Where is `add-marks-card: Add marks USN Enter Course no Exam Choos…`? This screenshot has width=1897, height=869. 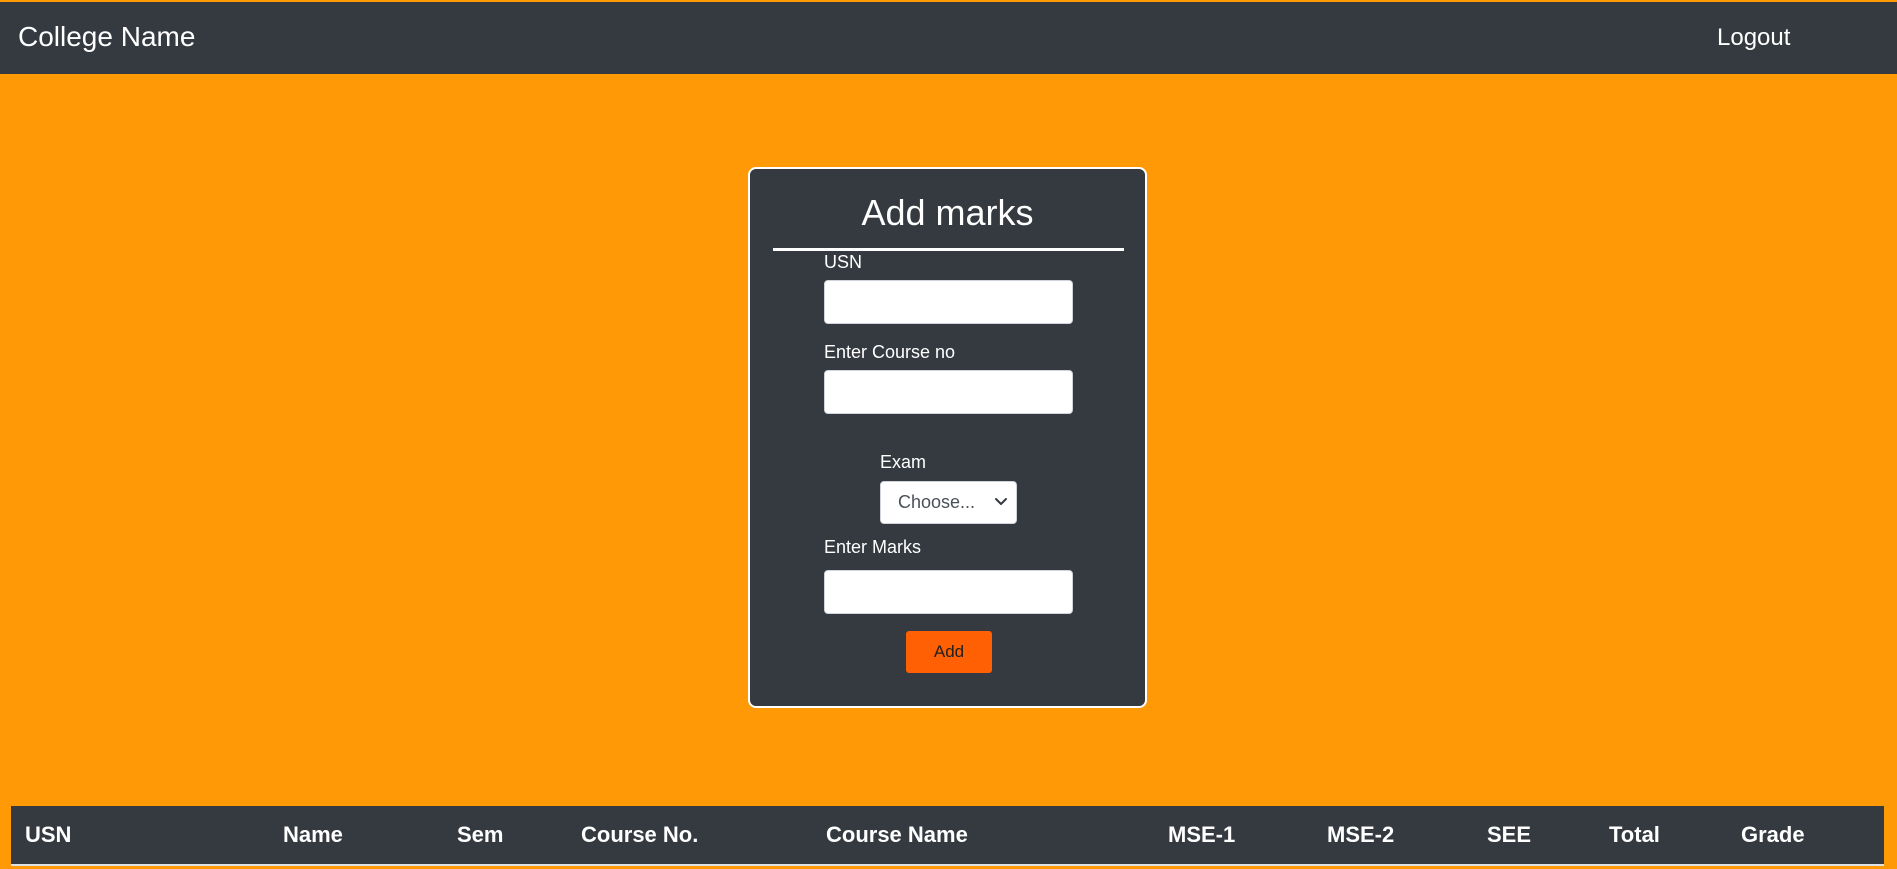
add-marks-card: Add marks USN Enter Course no Exam Choos… is located at coordinates (947, 437).